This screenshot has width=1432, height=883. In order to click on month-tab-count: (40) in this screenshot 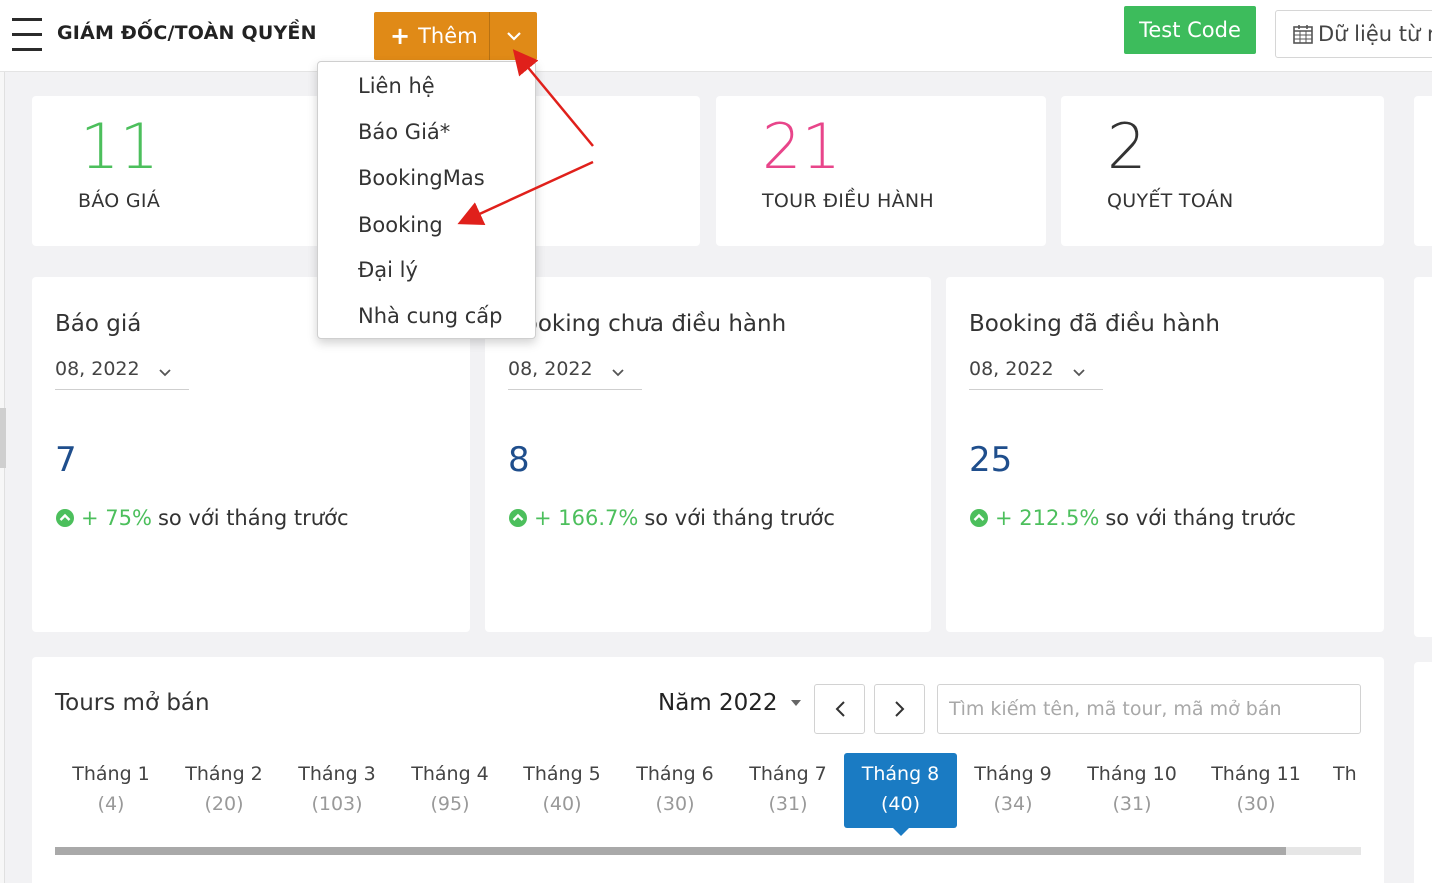, I will do `click(562, 804)`.